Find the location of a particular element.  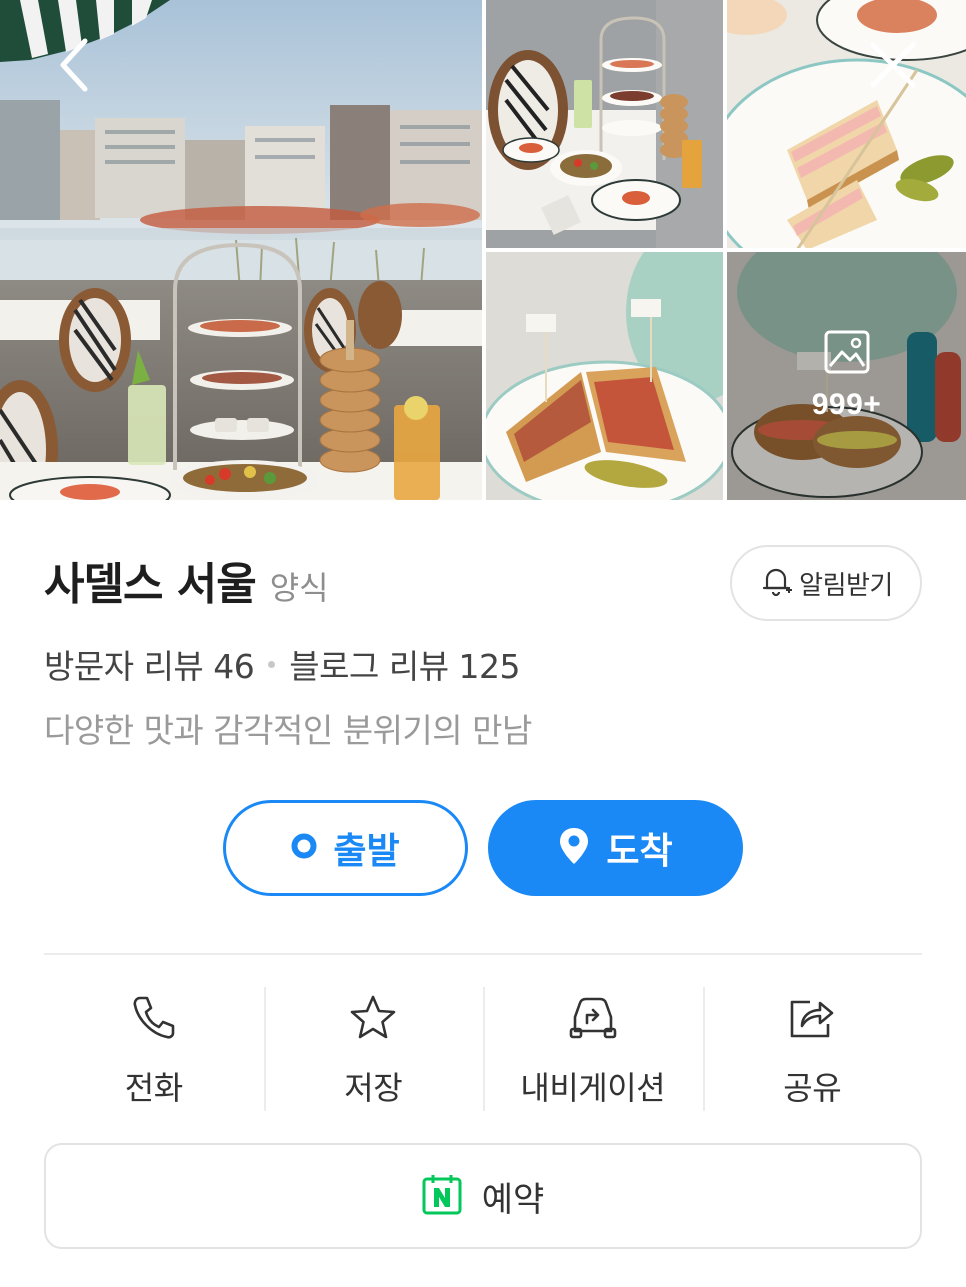

chevron-left-icon is located at coordinates (73, 67).